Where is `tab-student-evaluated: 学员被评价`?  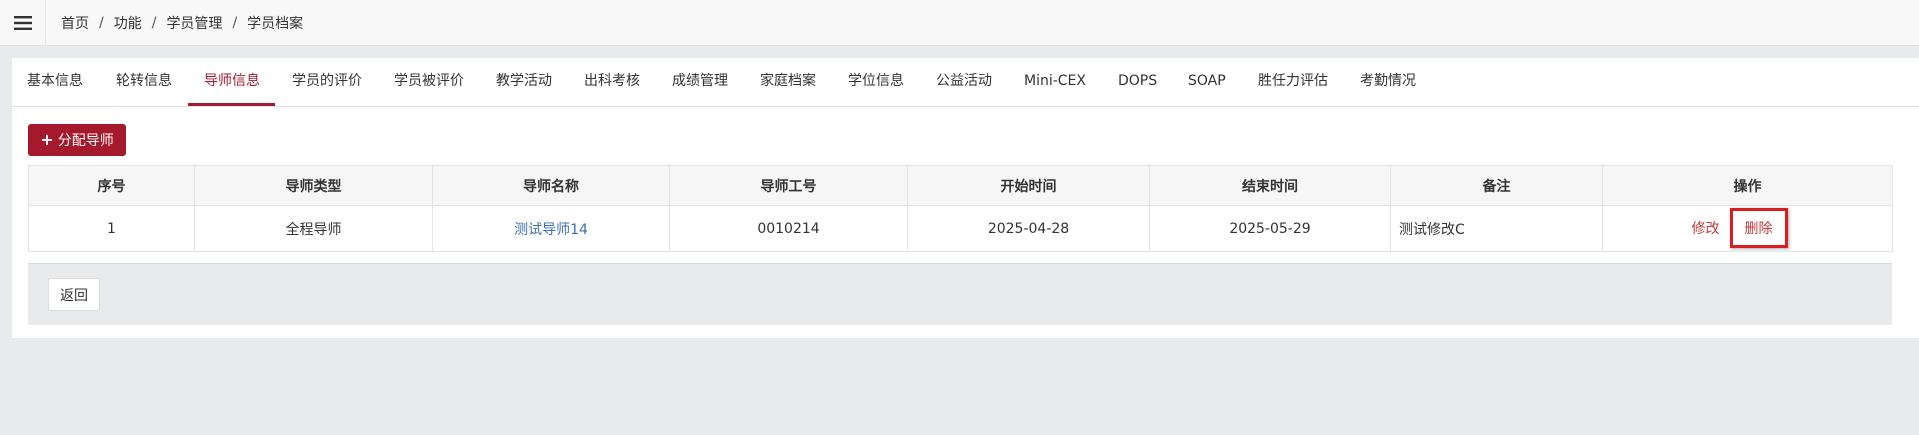
tab-student-evaluated: 学员被评价 is located at coordinates (429, 82).